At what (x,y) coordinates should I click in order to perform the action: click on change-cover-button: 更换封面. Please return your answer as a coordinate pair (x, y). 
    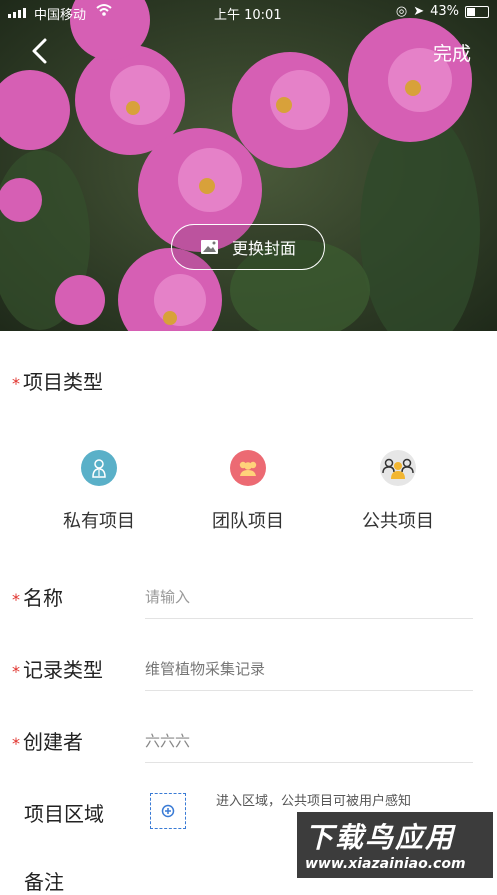
    Looking at the image, I should click on (248, 247).